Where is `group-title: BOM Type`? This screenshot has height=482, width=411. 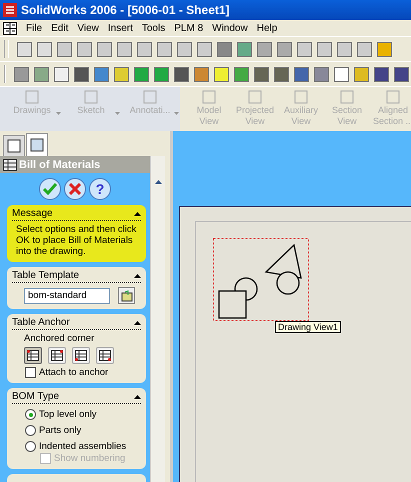
group-title: BOM Type is located at coordinates (36, 396).